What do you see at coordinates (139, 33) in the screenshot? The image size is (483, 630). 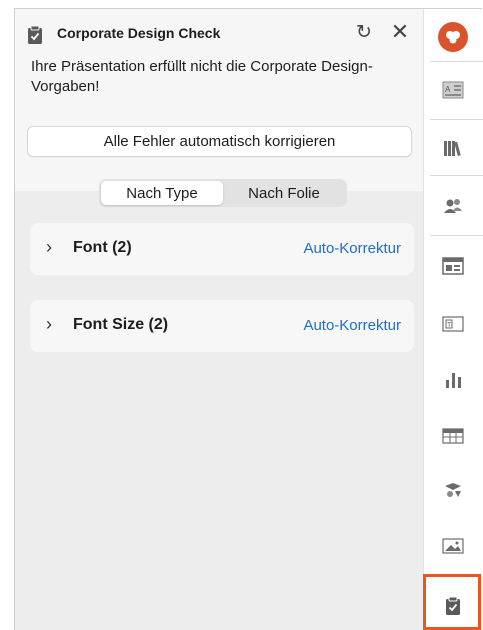 I see `panel-title: Corporate Design Check` at bounding box center [139, 33].